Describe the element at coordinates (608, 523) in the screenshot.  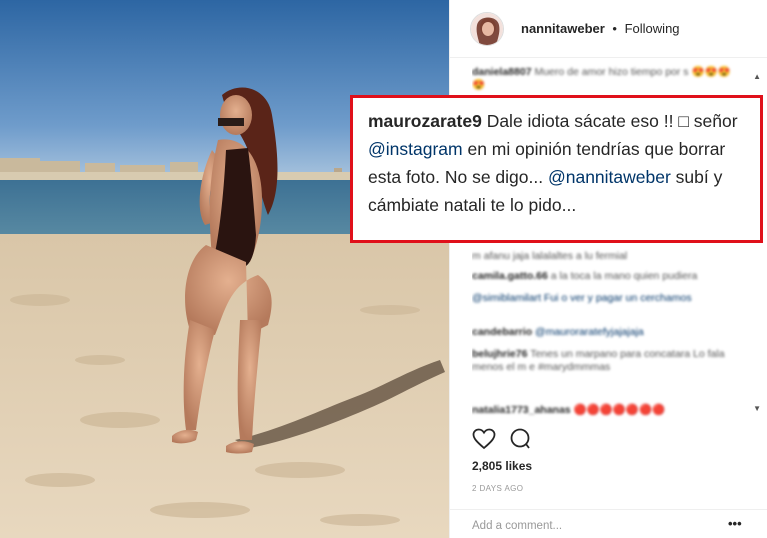
I see `add-comment-bar: Add a comment... •••` at that location.